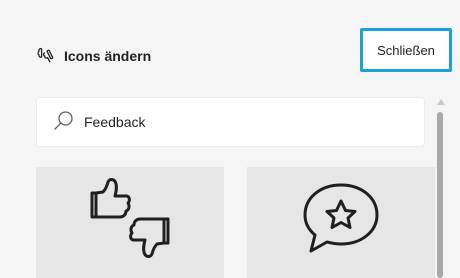  What do you see at coordinates (406, 50) in the screenshot?
I see `close-button: Schließen` at bounding box center [406, 50].